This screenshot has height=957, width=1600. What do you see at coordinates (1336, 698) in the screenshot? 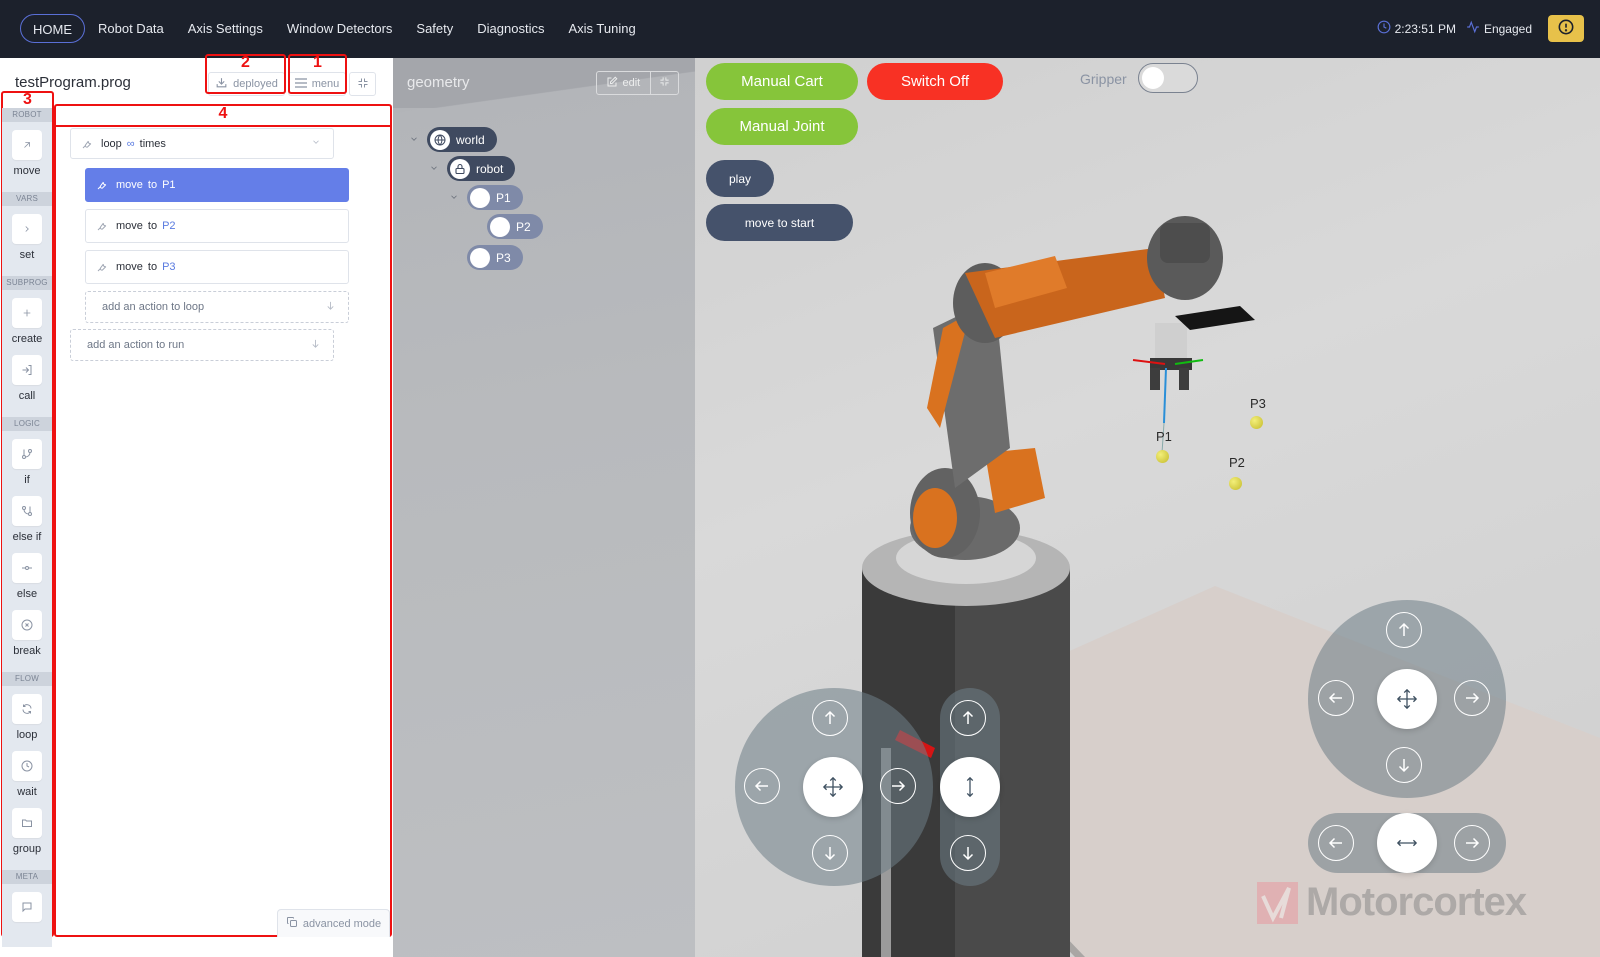
I see `jog-rot-left-button` at bounding box center [1336, 698].